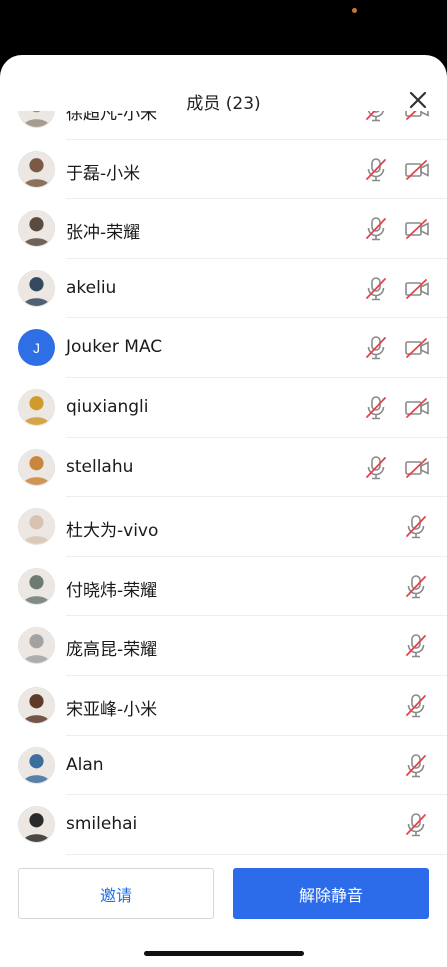 Image resolution: width=447 pixels, height=967 pixels. Describe the element at coordinates (223, 289) in the screenshot. I see `member-row: akeliu` at that location.